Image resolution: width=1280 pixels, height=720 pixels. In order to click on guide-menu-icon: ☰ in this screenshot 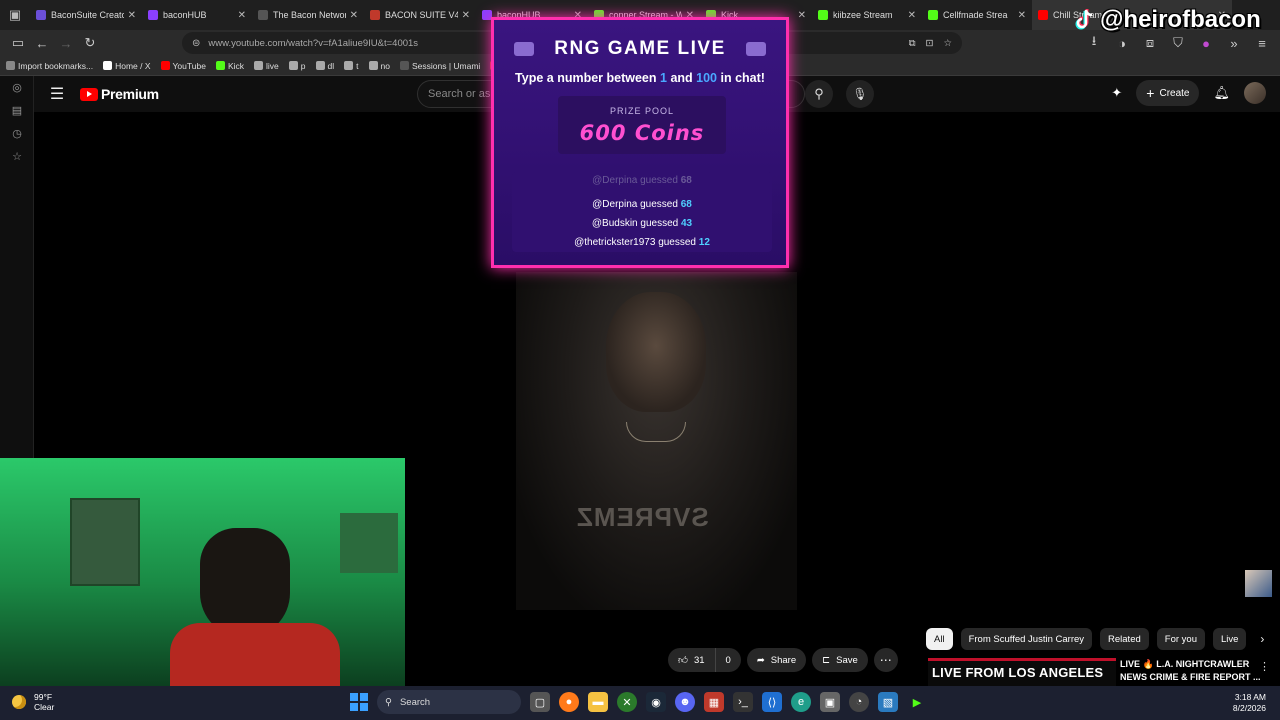, I will do `click(57, 94)`.